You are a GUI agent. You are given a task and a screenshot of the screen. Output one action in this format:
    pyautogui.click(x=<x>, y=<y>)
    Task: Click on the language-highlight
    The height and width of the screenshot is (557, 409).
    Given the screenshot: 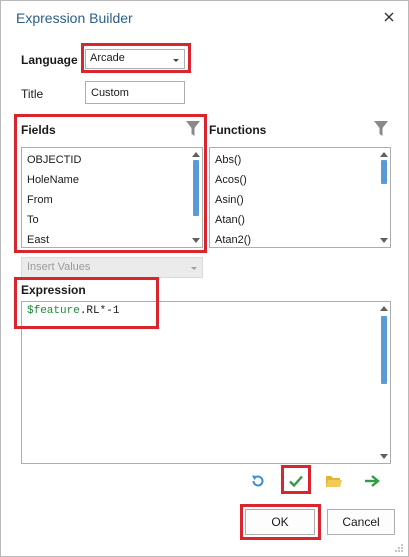 What is the action you would take?
    pyautogui.click(x=136, y=58)
    